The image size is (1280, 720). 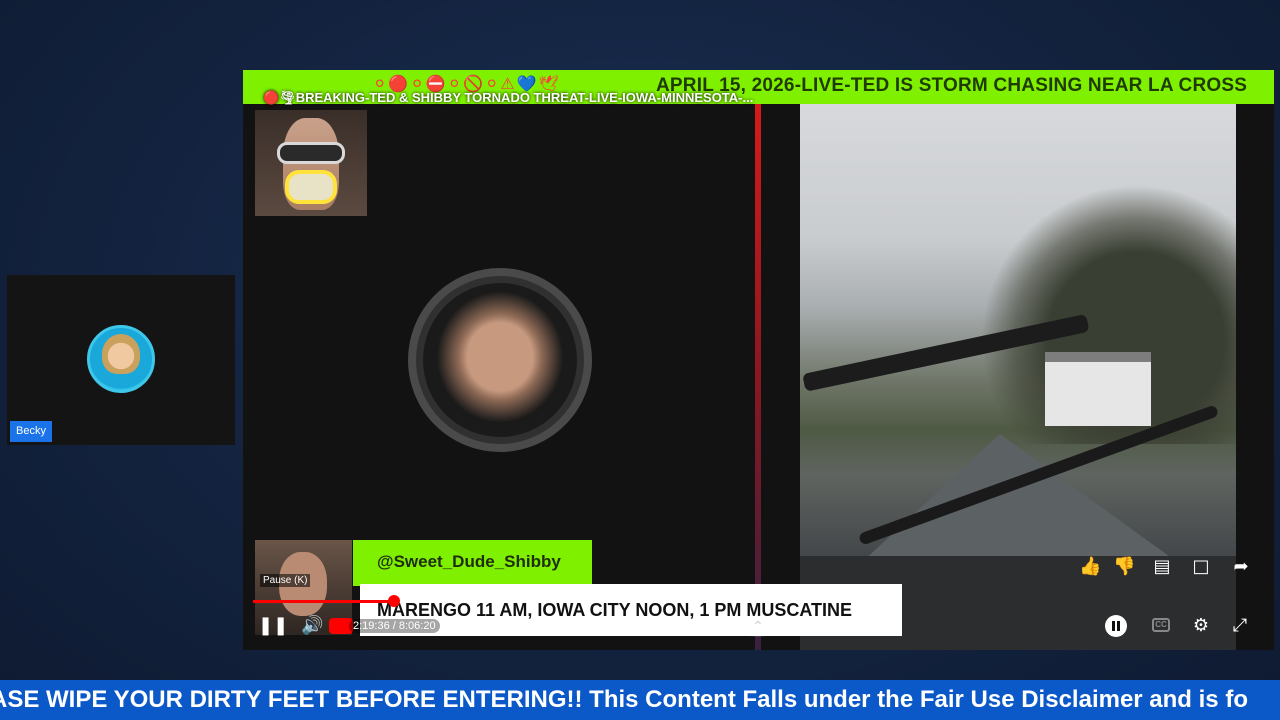 I want to click on participant-avatar, so click(x=121, y=359).